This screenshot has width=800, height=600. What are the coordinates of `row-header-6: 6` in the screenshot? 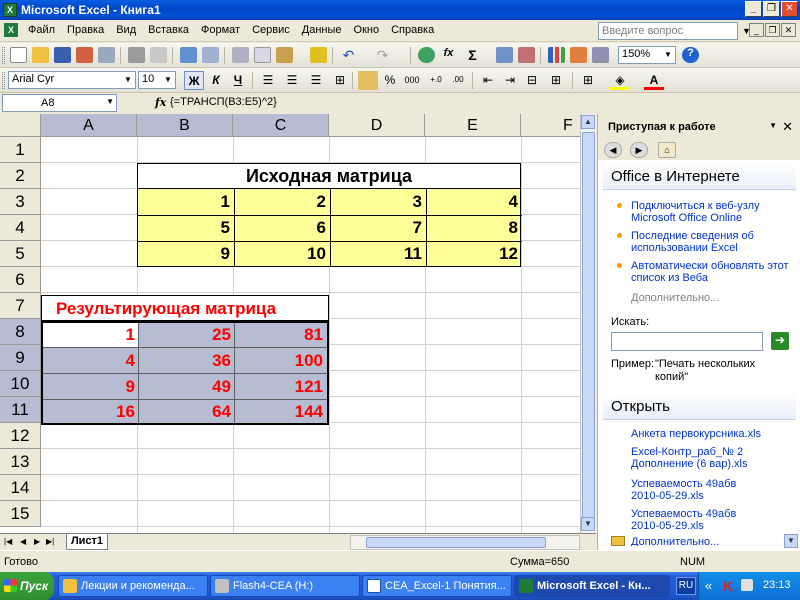 It's located at (20, 280).